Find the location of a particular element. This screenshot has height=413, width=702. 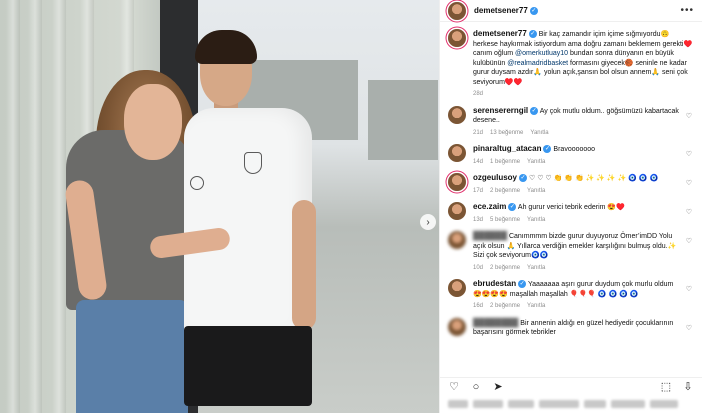

post-actions-bar: ♡ ○ ➤ ⬚ ⇩ is located at coordinates (571, 386).